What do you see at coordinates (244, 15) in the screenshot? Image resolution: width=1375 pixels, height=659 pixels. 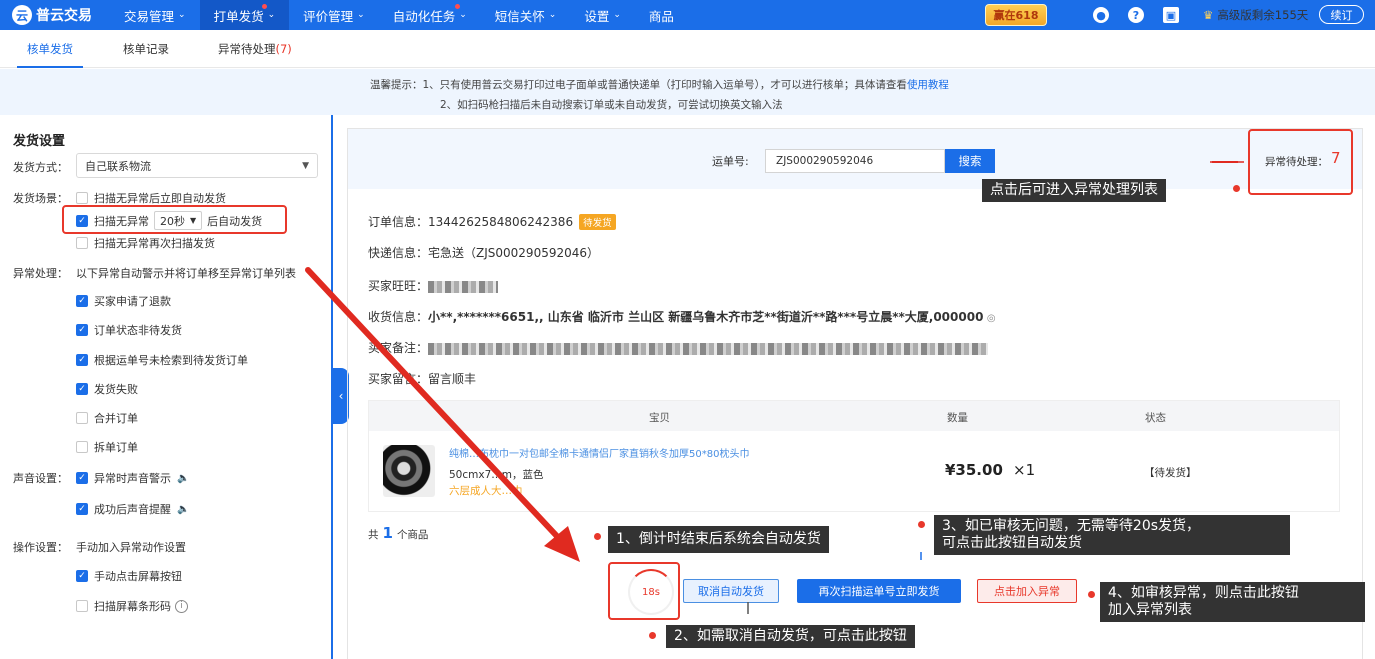 I see `nav-item-print-ship: 打单发货 ⌄` at bounding box center [244, 15].